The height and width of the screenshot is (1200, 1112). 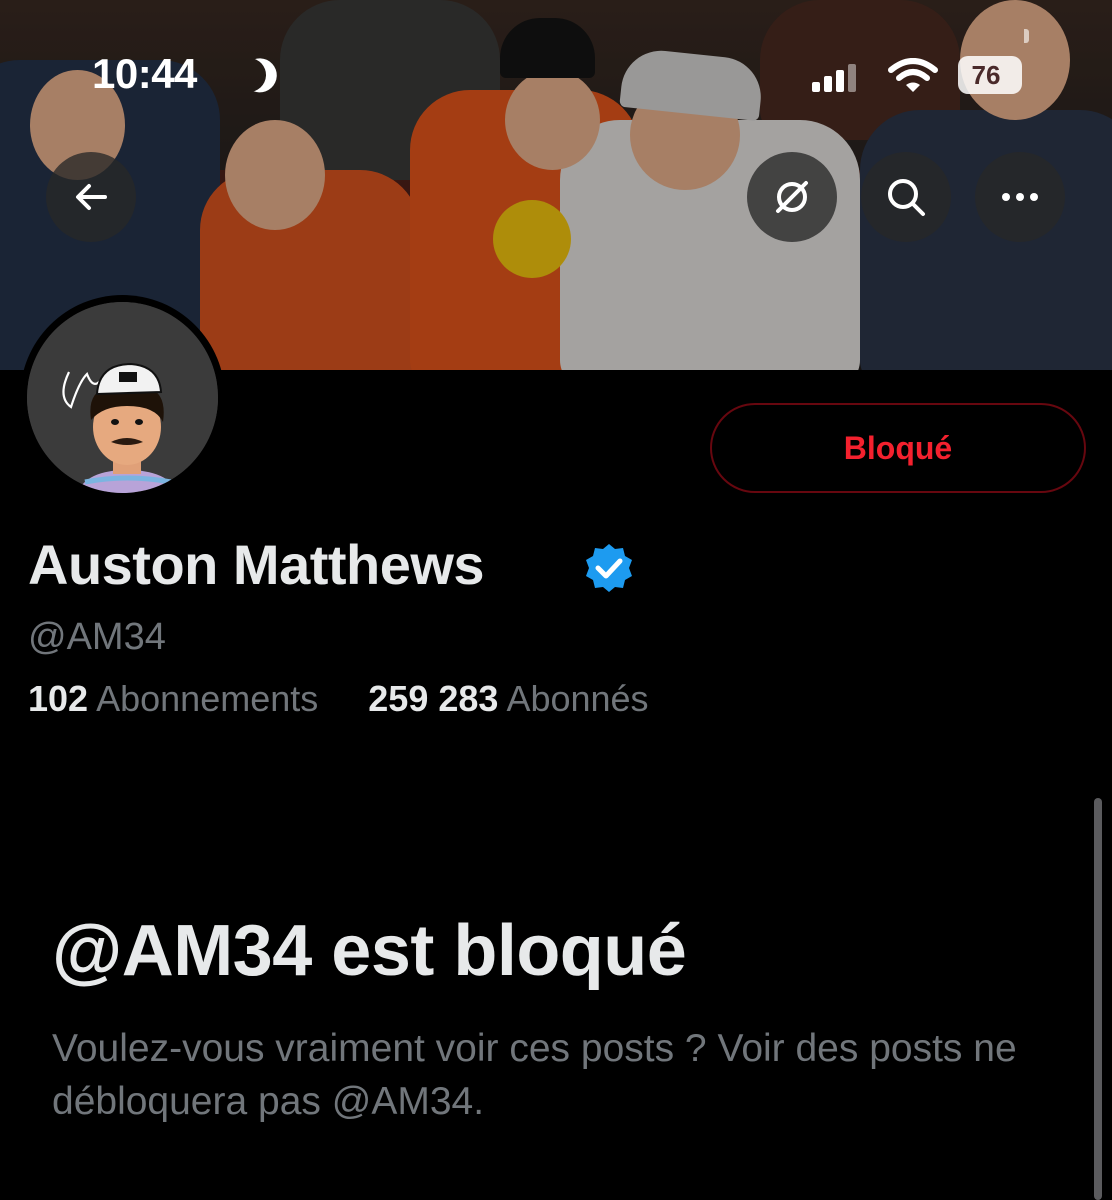 What do you see at coordinates (433, 698) in the screenshot?
I see `followers-count: 259 283` at bounding box center [433, 698].